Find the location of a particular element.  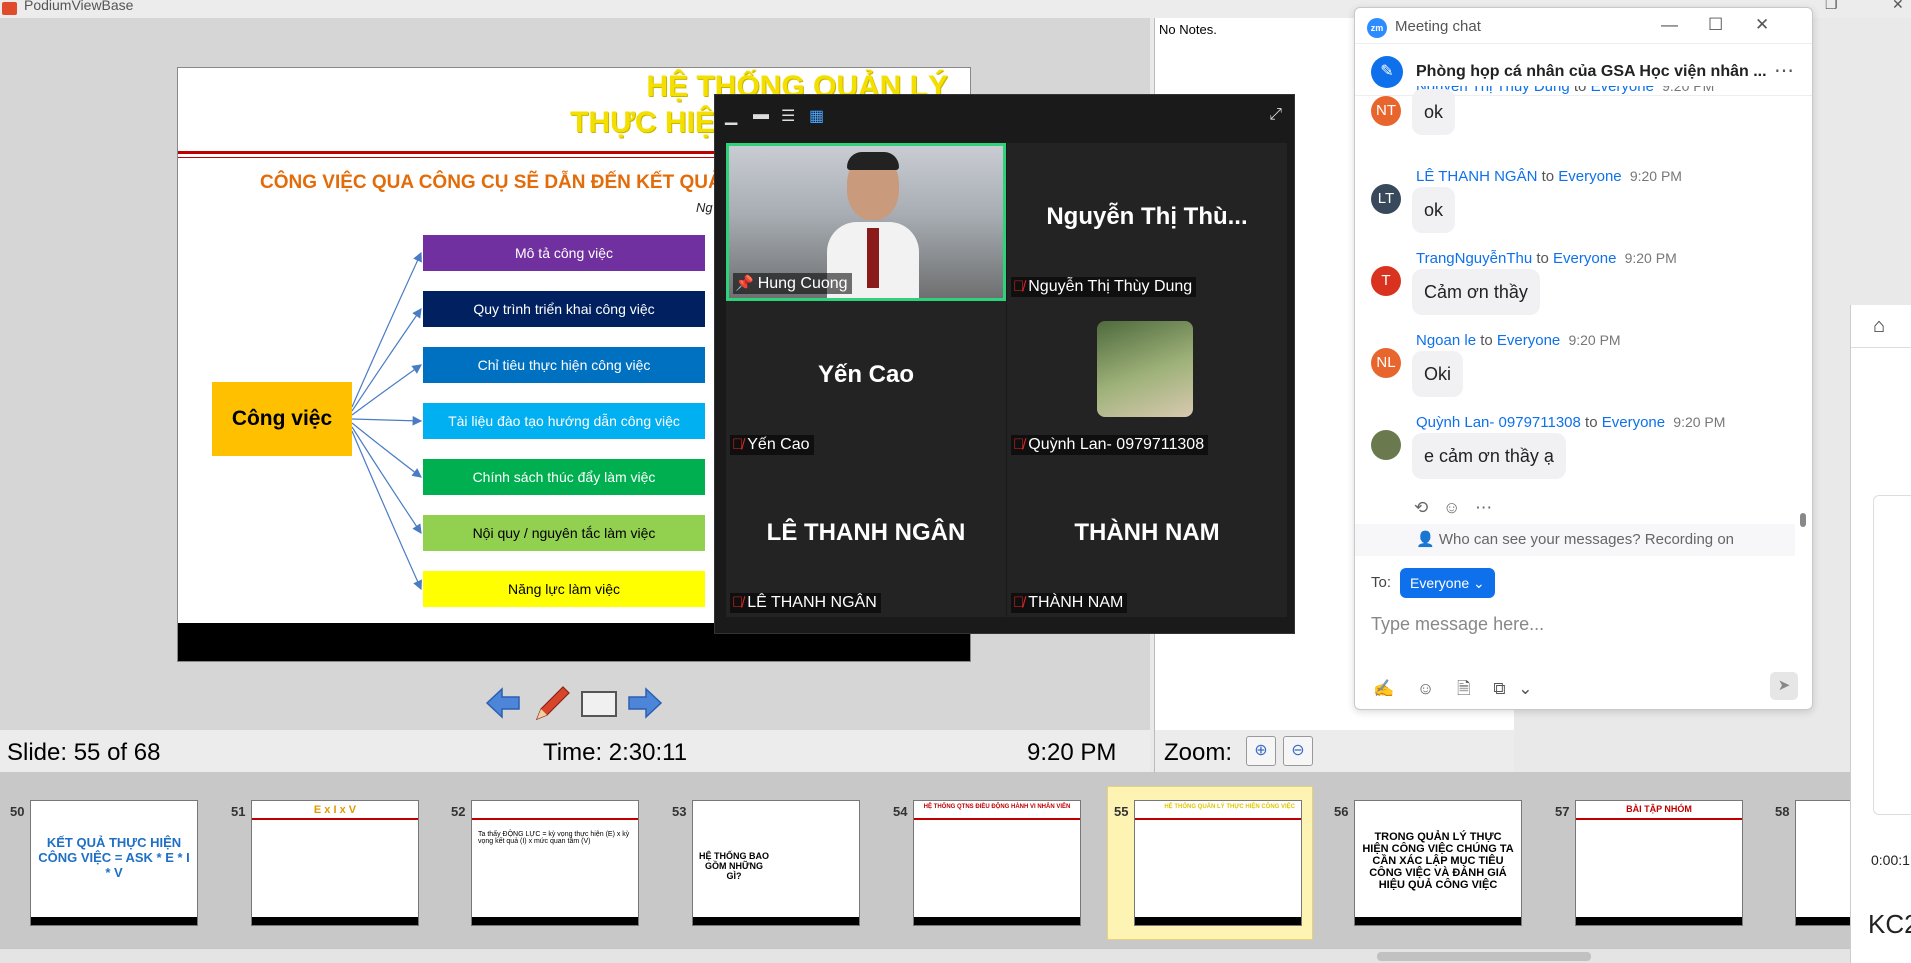

video-tile: Yến Cao 🎙̸ Yến Cao is located at coordinates (866, 380).